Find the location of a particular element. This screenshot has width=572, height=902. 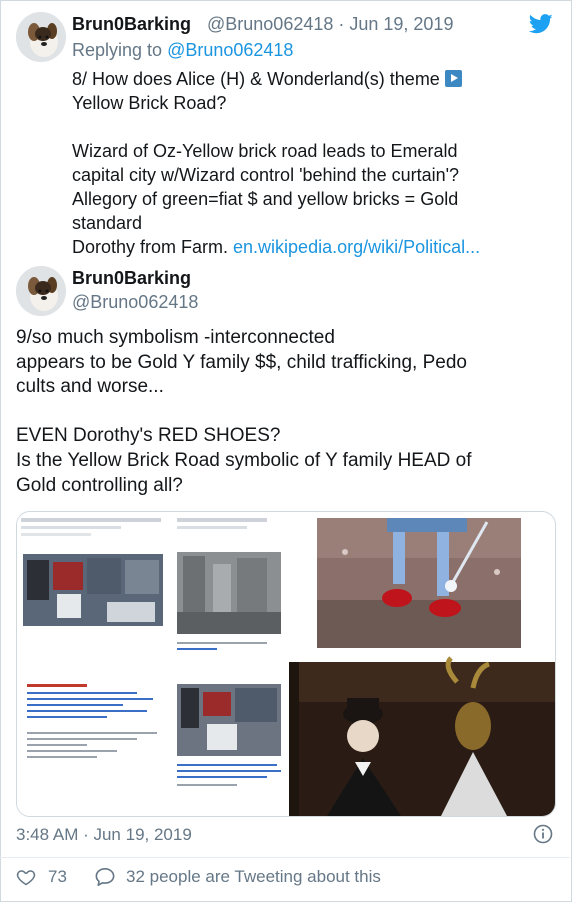

divider is located at coordinates (285, 857).